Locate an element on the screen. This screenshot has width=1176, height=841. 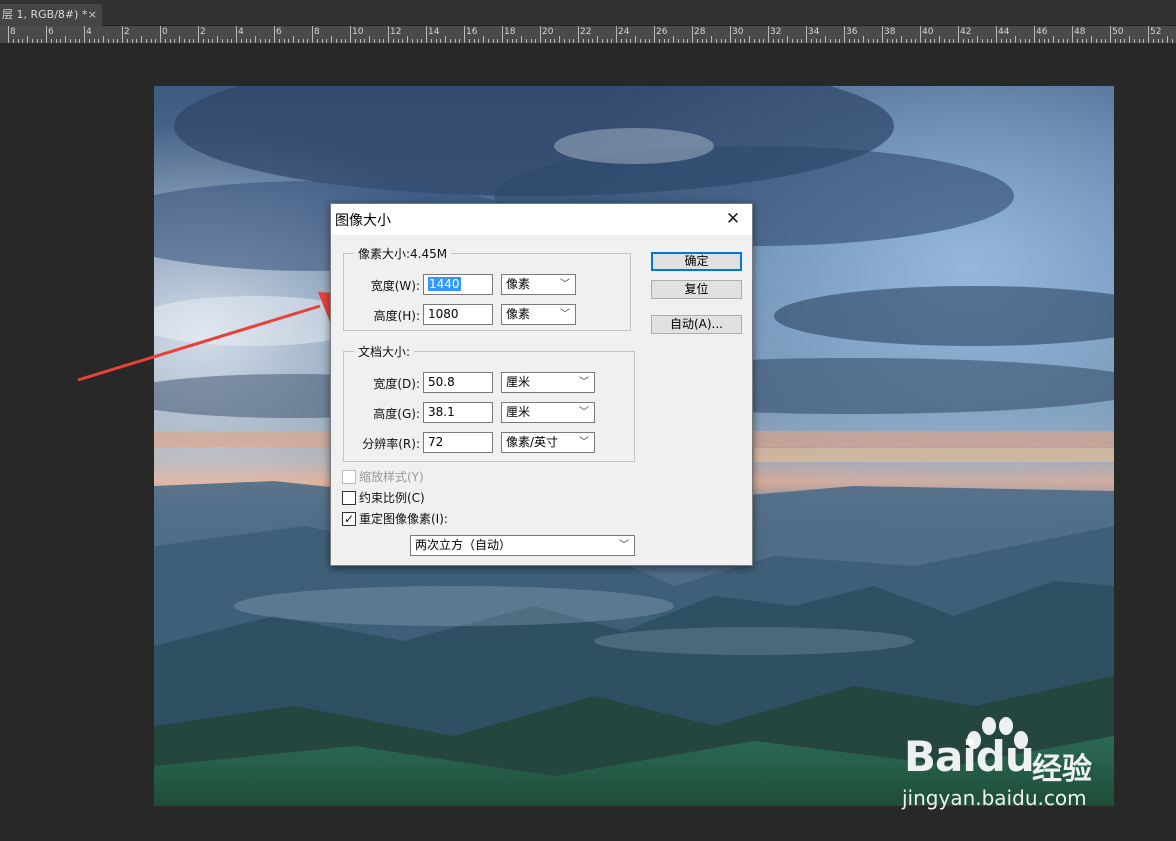
pixel-width-input: 1440 is located at coordinates (458, 284).